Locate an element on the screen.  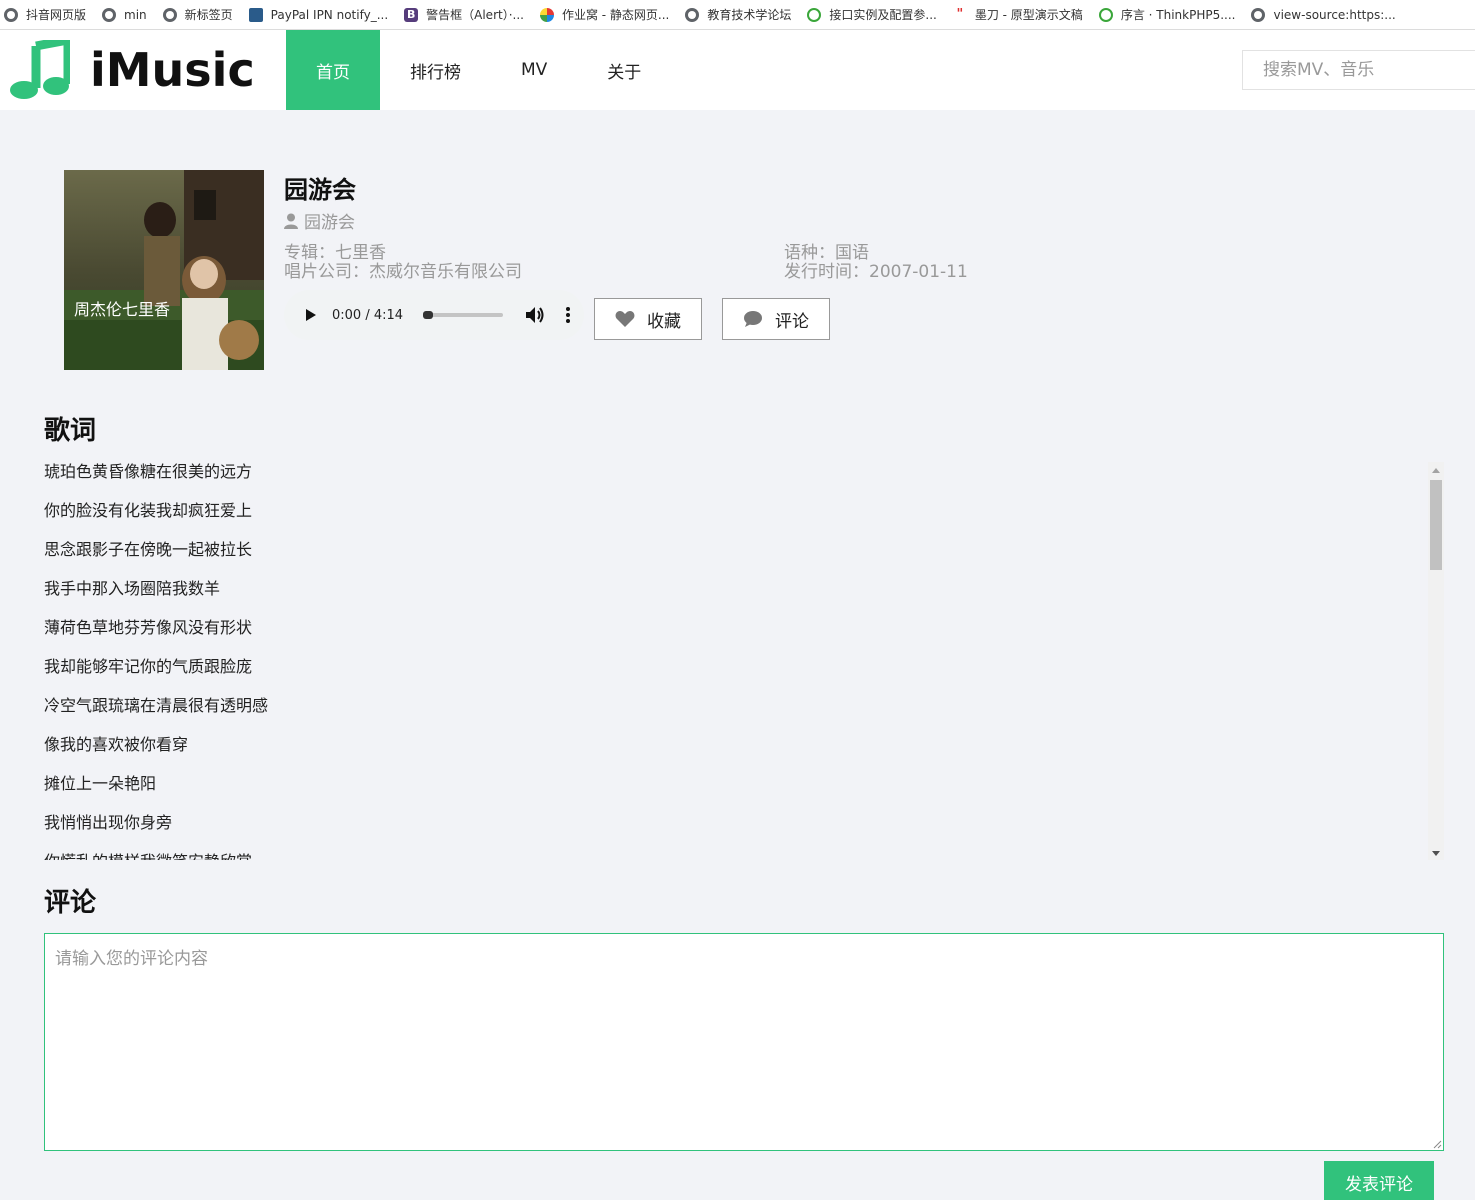
company-label: 唱片公司： is located at coordinates (326, 272).